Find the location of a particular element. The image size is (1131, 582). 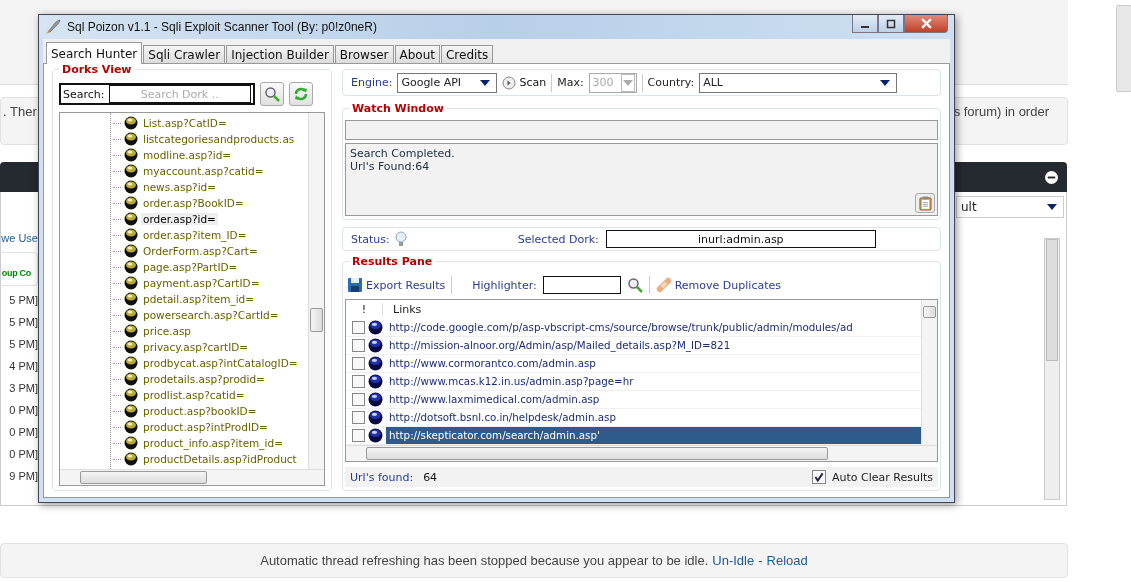

tree-item: order.asp?item_ID= is located at coordinates (195, 235).